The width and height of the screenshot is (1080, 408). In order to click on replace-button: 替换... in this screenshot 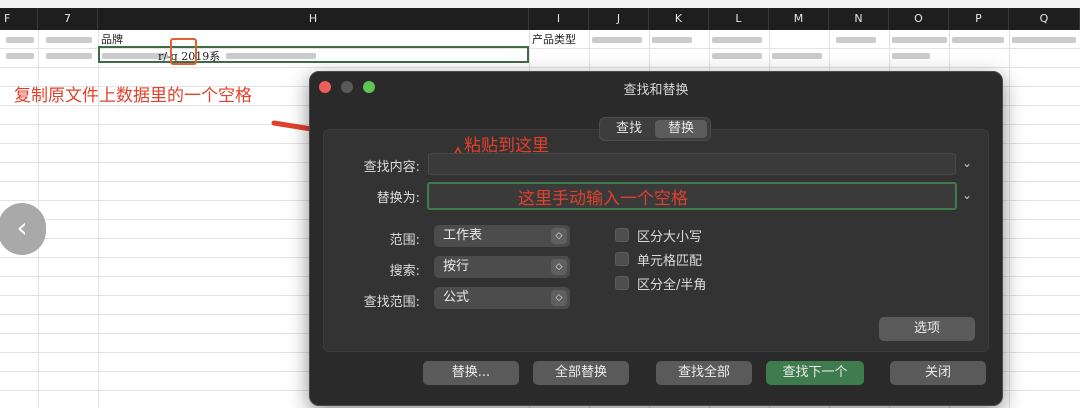, I will do `click(471, 373)`.